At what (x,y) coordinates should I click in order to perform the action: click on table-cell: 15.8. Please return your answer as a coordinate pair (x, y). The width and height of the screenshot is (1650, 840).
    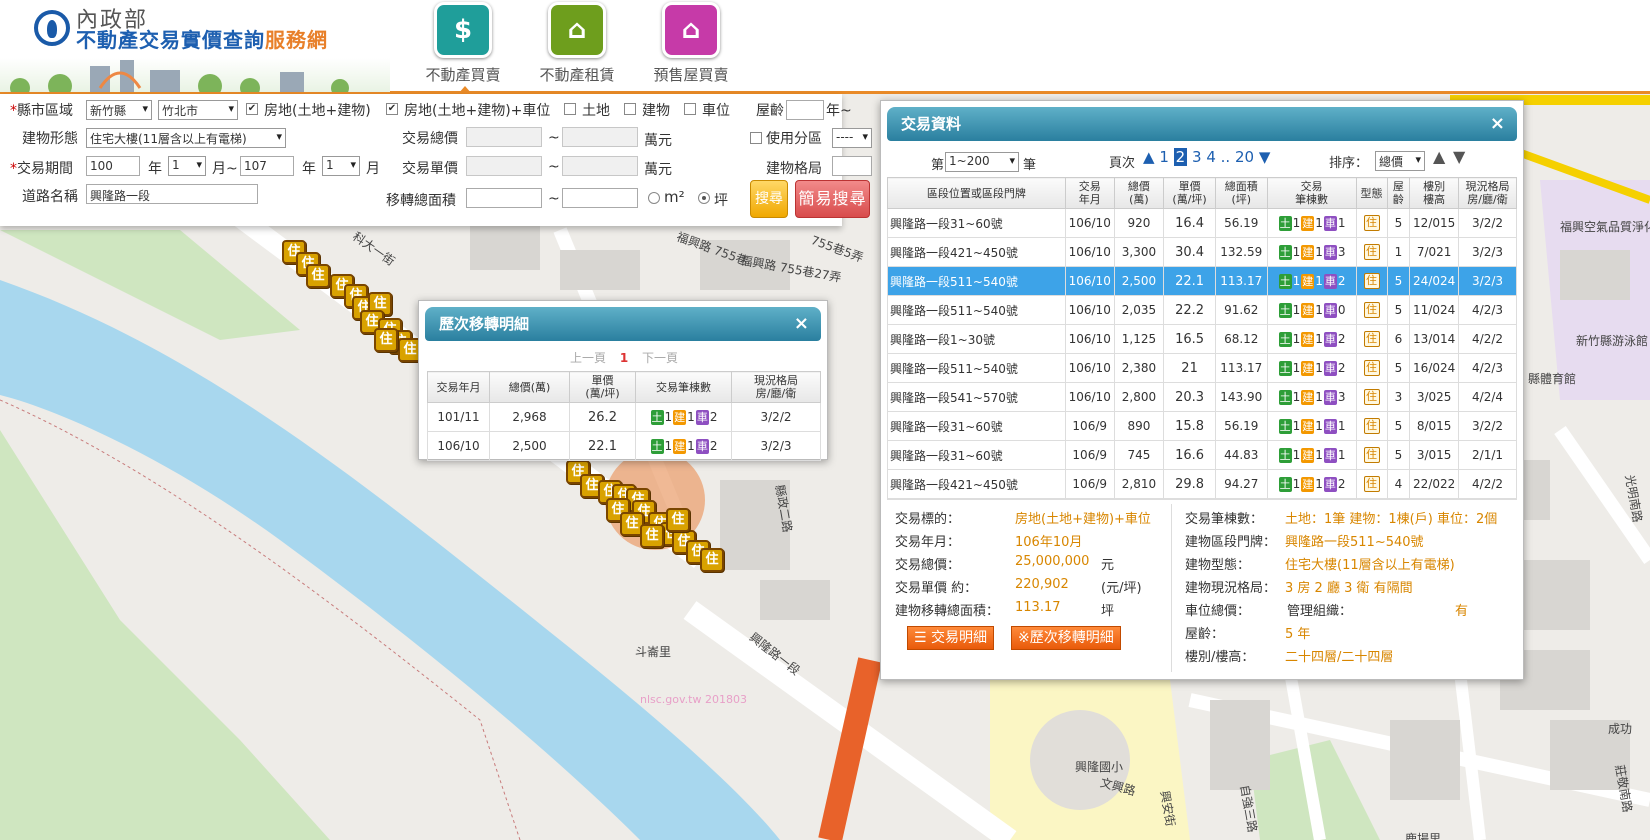
    Looking at the image, I should click on (1189, 426).